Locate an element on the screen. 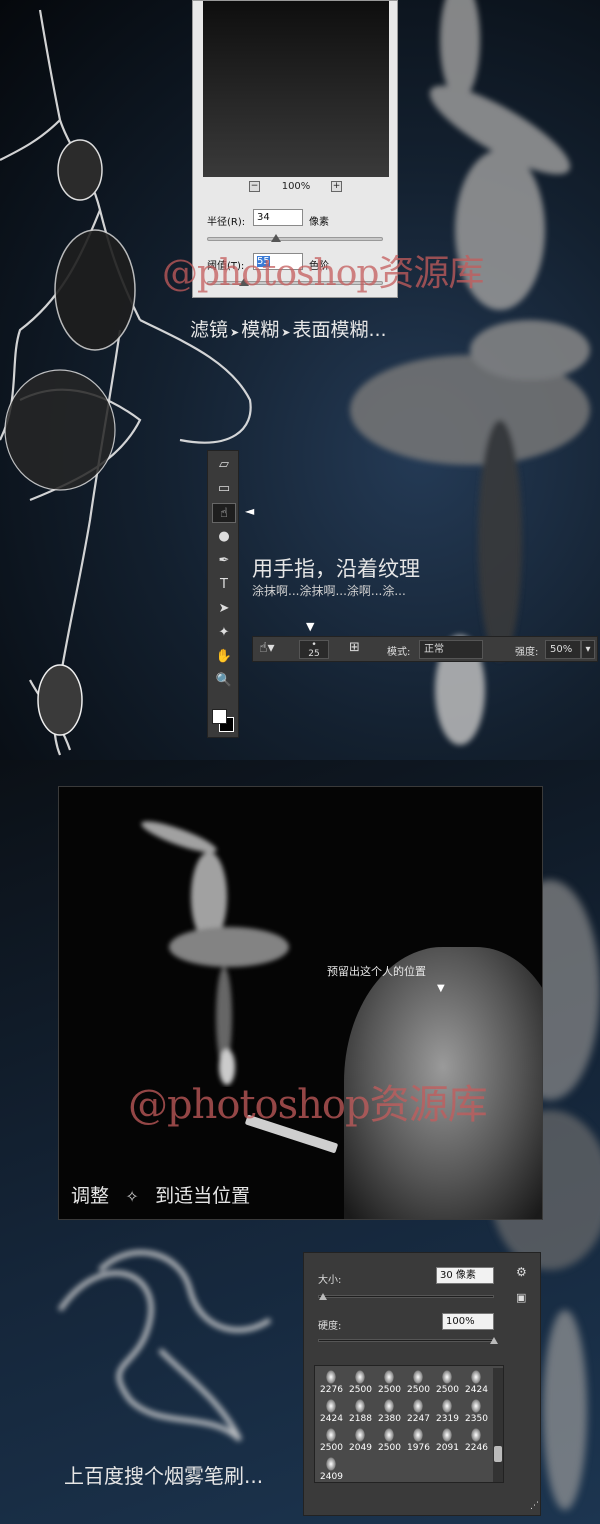  brush-preset: 2246 is located at coordinates (476, 1440).